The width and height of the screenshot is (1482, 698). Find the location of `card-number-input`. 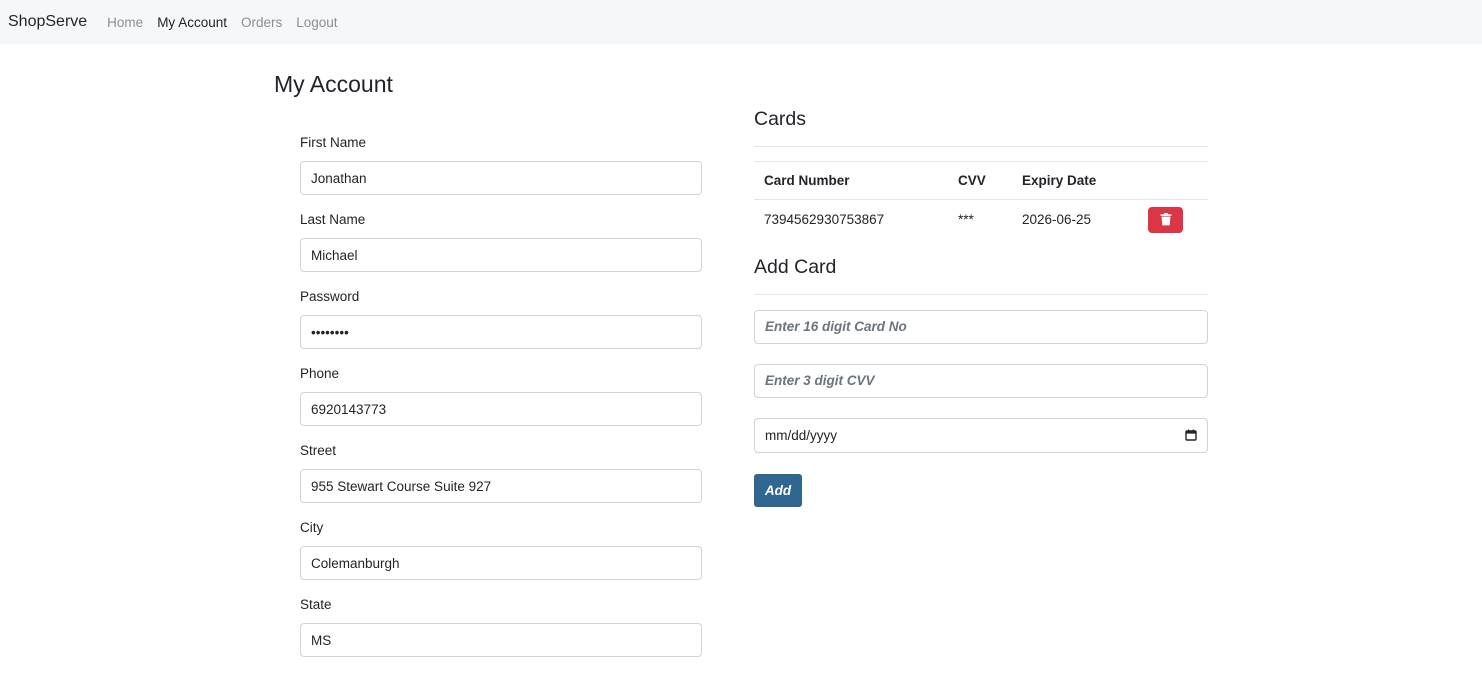

card-number-input is located at coordinates (981, 326).